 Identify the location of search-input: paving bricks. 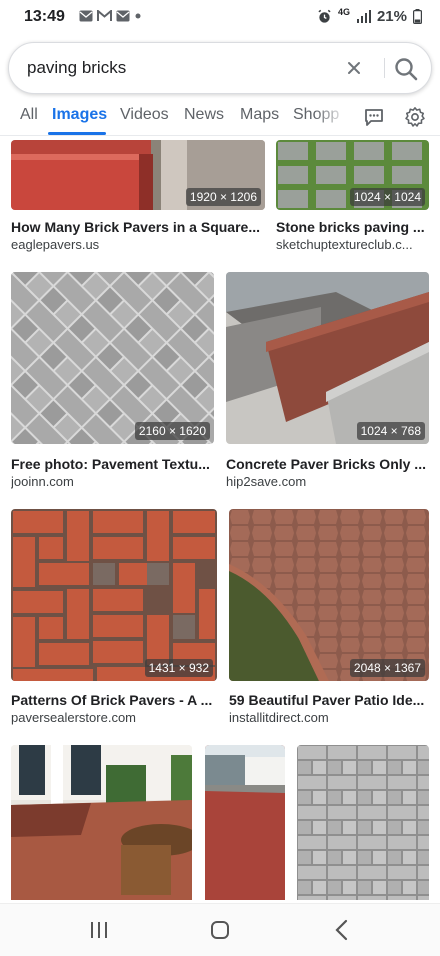
(76, 68).